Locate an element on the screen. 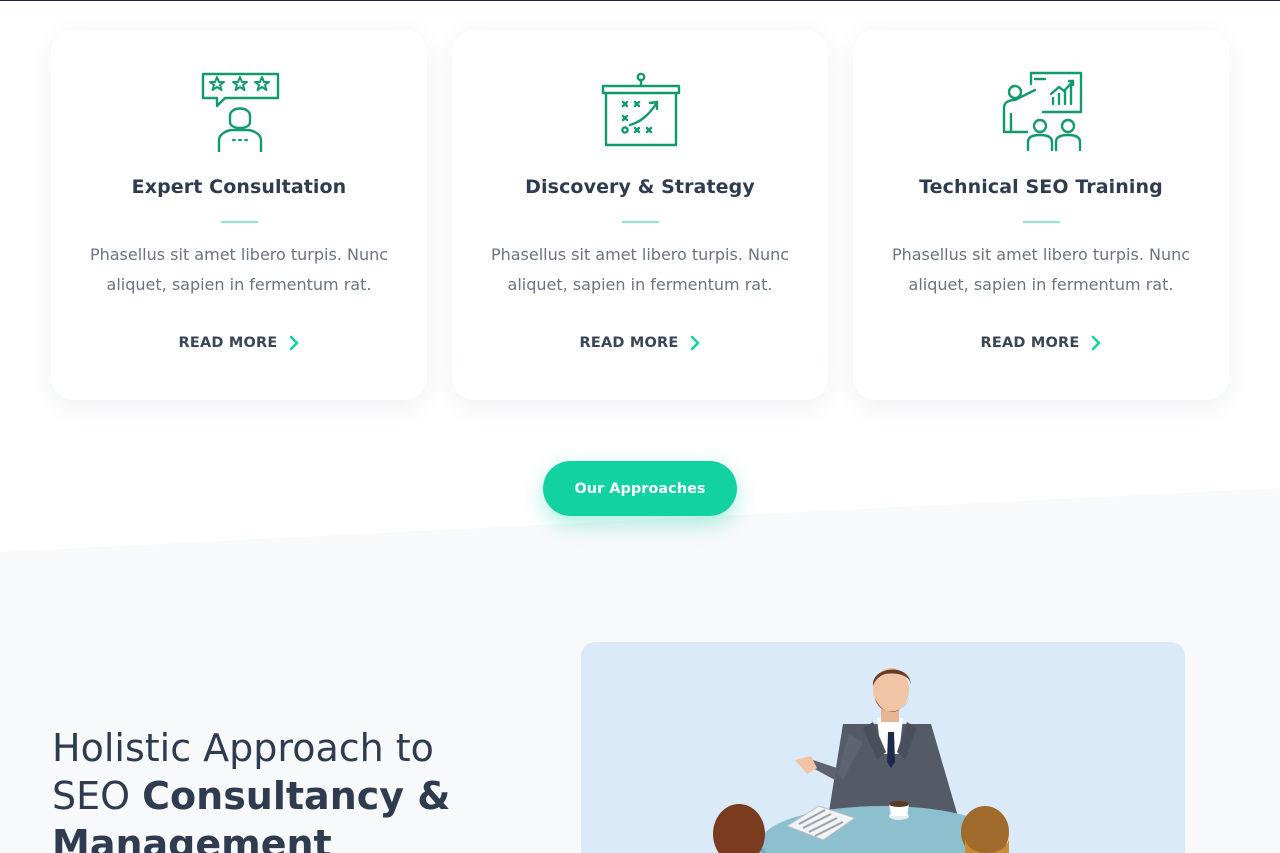 Image resolution: width=1280 pixels, height=853 pixels. our-approaches-button: Our Approaches is located at coordinates (640, 488).